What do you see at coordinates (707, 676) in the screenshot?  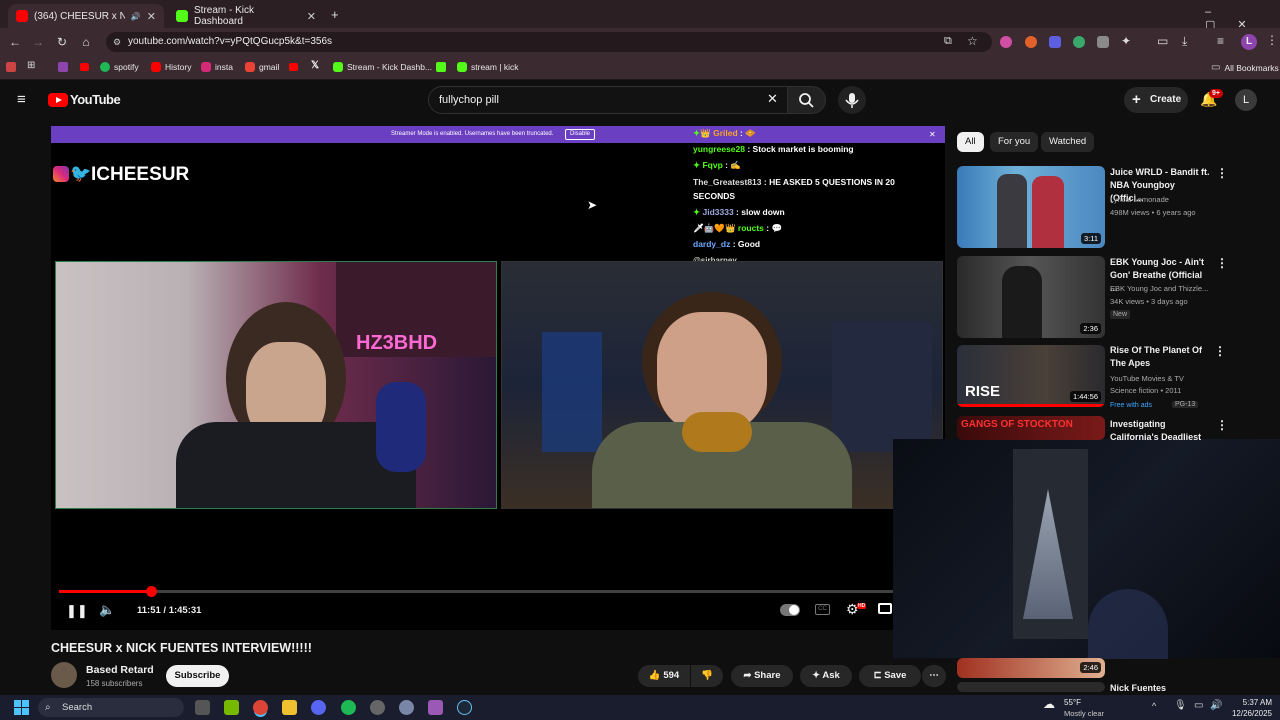 I see `dislike-button: 👎` at bounding box center [707, 676].